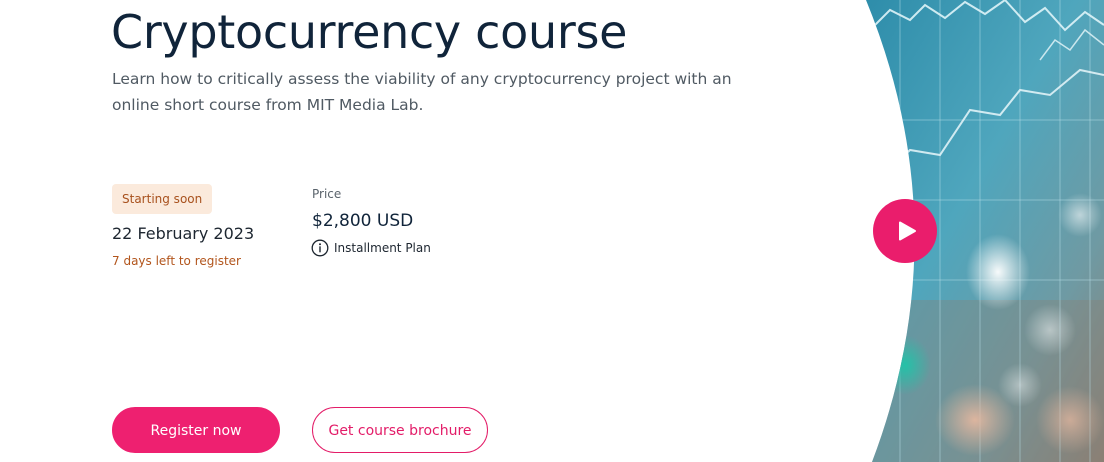  Describe the element at coordinates (320, 248) in the screenshot. I see `info-icon` at that location.